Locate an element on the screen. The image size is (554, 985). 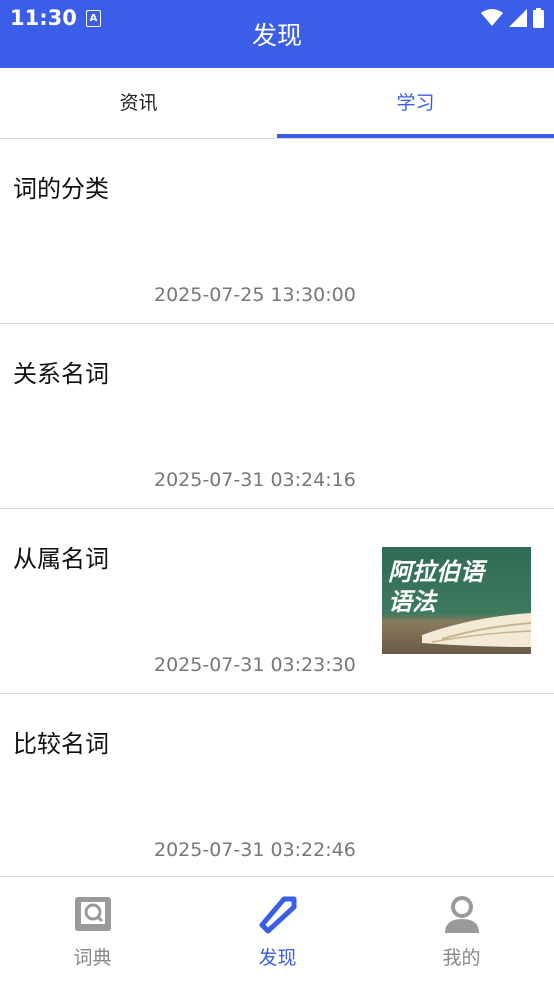
article-date: 2025-07-31 03:22:46 is located at coordinates (255, 850).